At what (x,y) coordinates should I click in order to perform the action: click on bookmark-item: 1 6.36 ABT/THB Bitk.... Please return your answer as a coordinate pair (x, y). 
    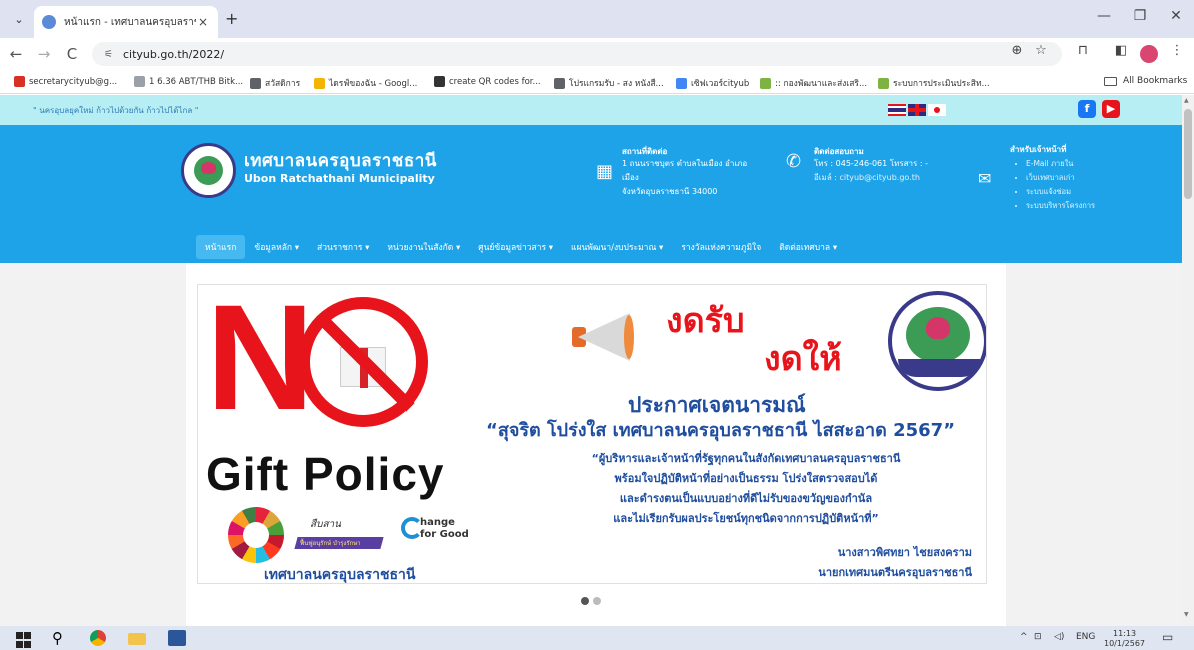
    Looking at the image, I should click on (188, 81).